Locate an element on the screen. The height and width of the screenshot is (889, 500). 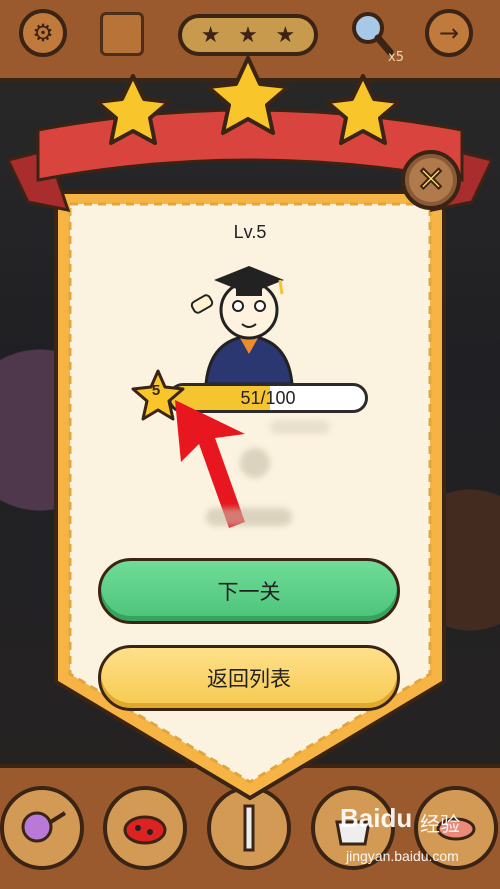
puzzle-icon is located at coordinates (122, 34).